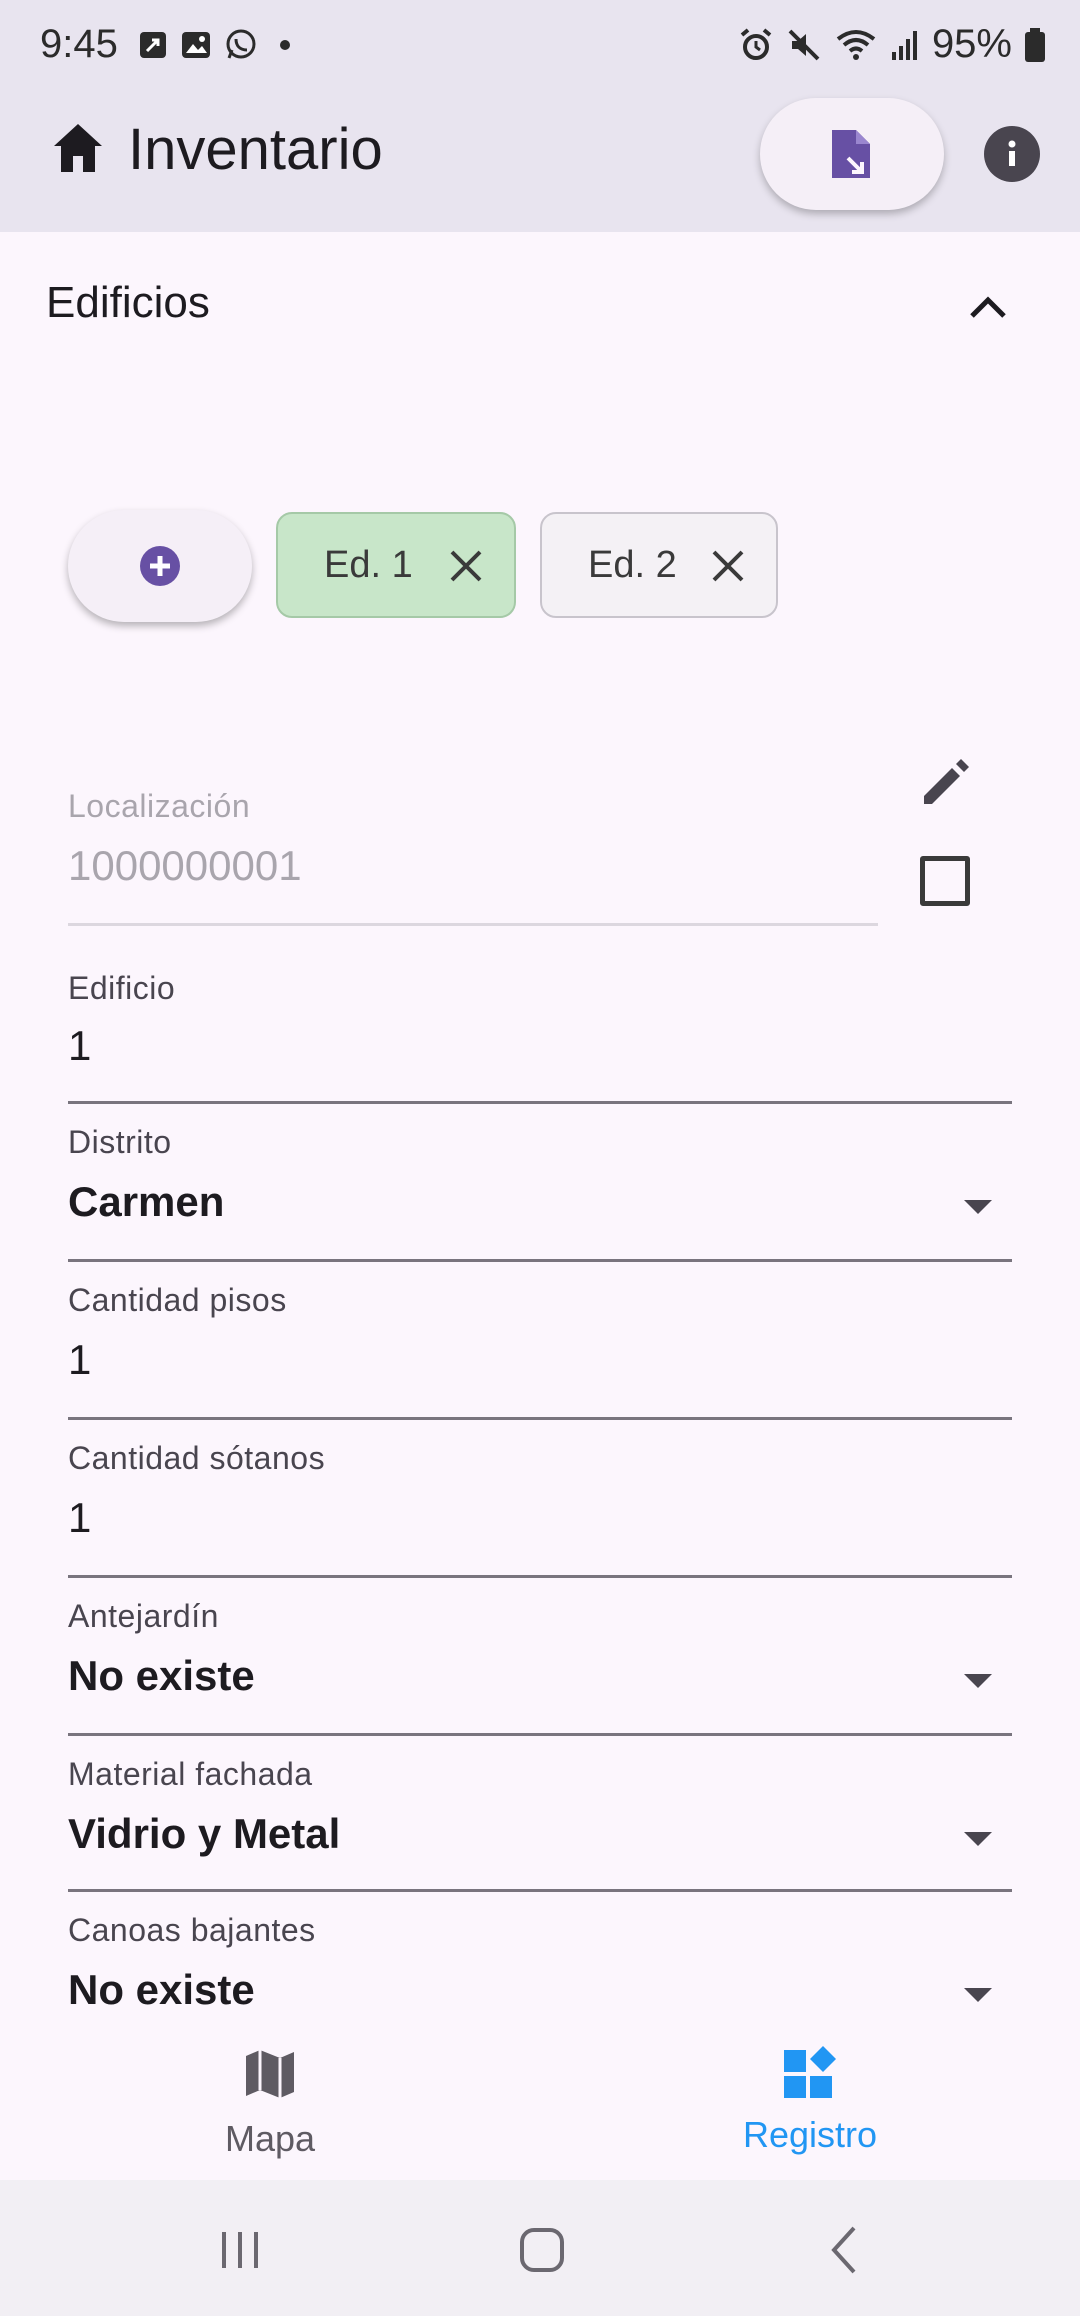 This screenshot has height=2316, width=1080. What do you see at coordinates (122, 988) in the screenshot?
I see `edificio-label: Edificio` at bounding box center [122, 988].